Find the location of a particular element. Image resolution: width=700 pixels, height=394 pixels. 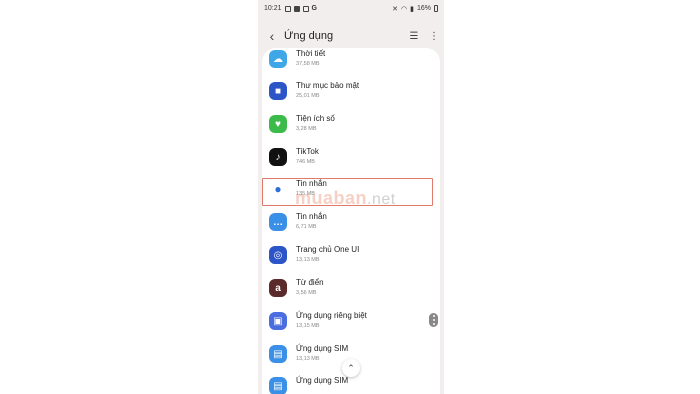

app-list-item: ♥ Tiện ích số 3,28 MB is located at coordinates (351, 125).